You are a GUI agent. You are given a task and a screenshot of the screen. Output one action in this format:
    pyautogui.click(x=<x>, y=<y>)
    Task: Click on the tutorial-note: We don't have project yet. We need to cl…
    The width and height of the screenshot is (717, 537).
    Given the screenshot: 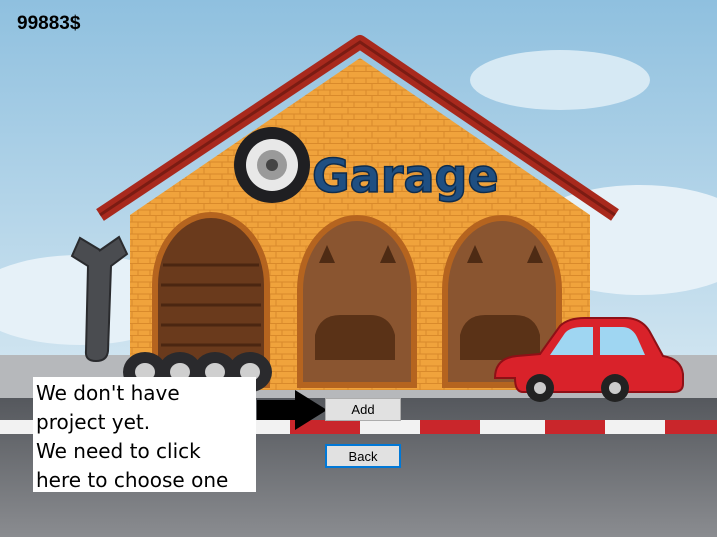 What is the action you would take?
    pyautogui.click(x=144, y=434)
    